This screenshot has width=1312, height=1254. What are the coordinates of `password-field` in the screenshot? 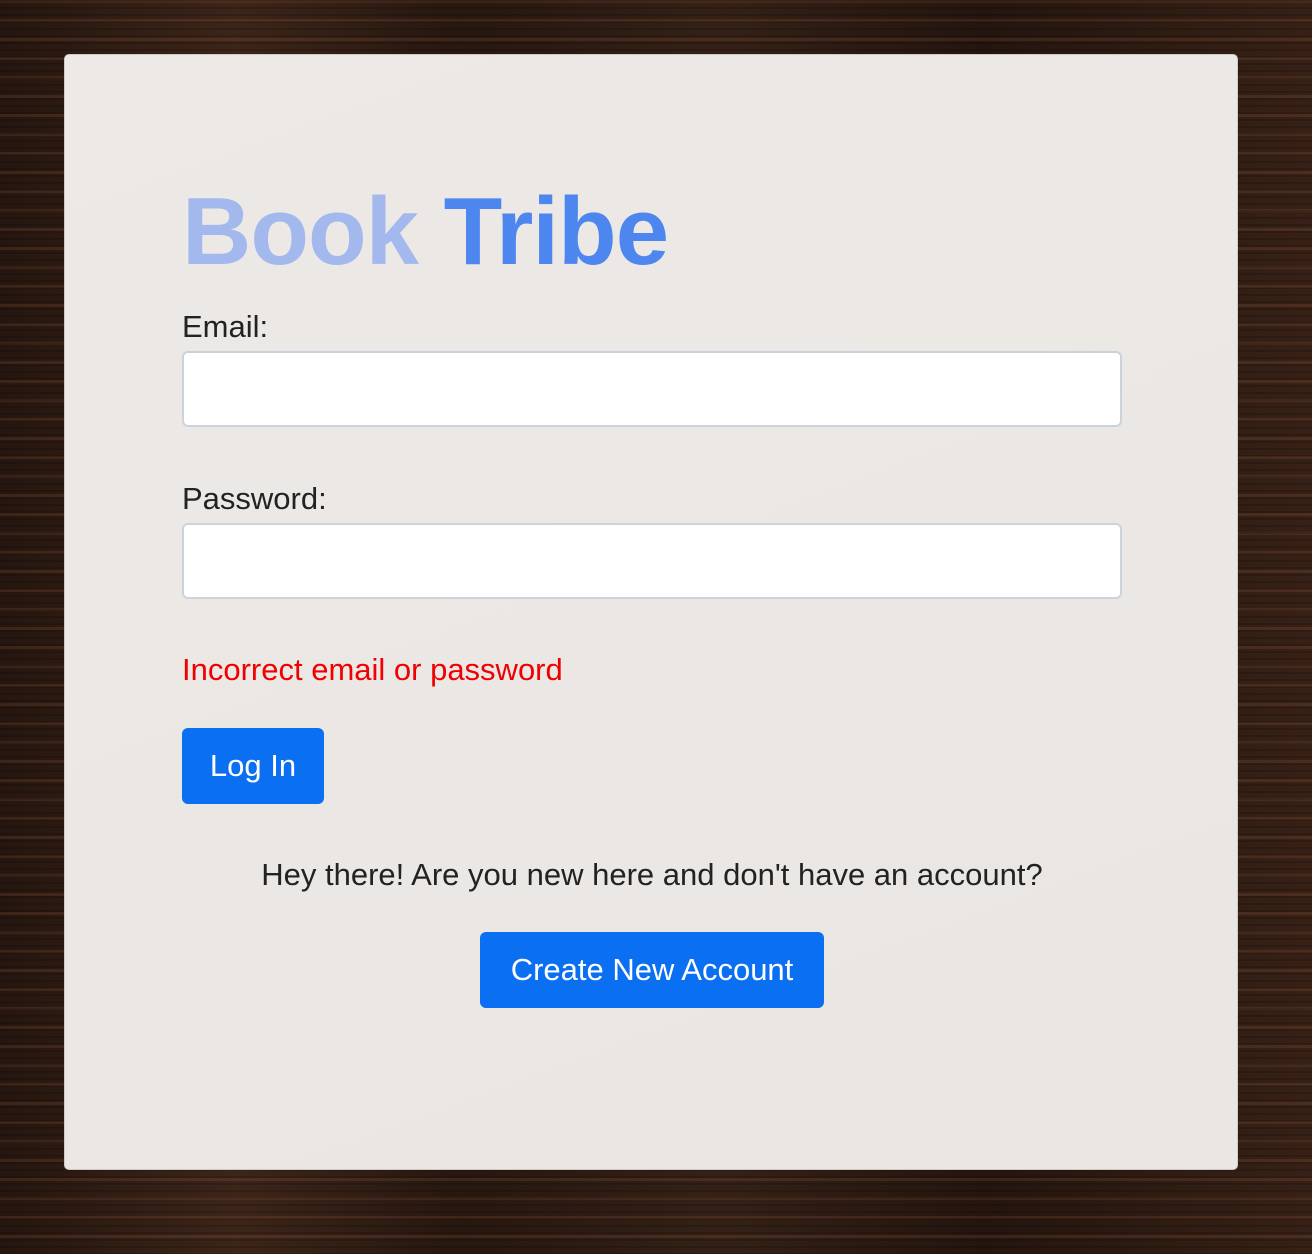 It's located at (652, 561).